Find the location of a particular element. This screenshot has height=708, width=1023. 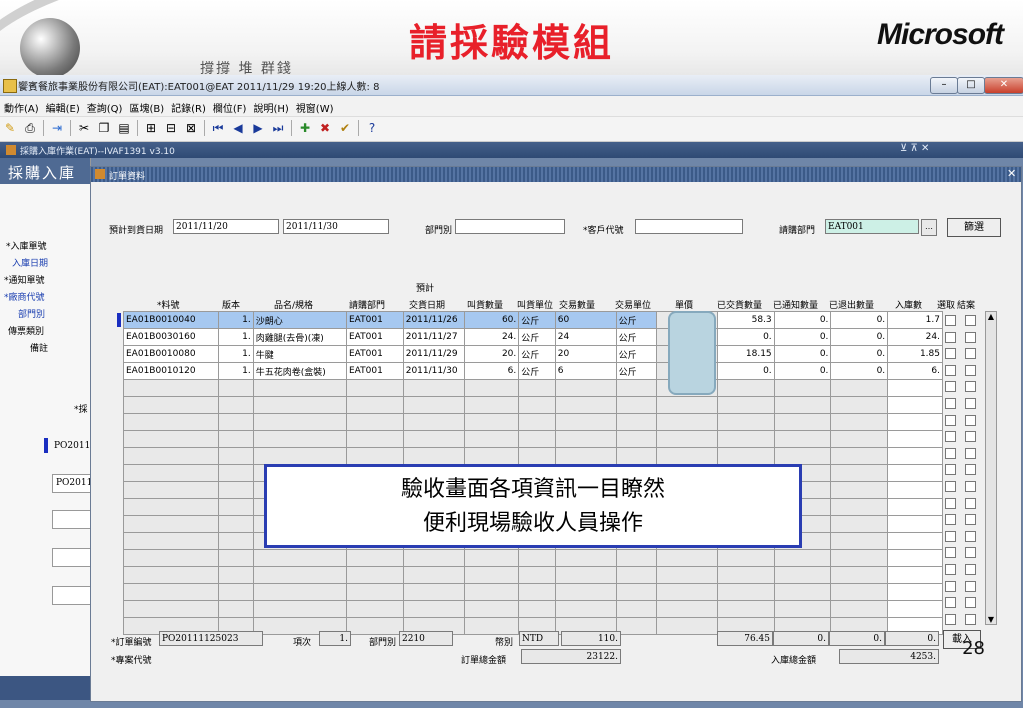

cell-date: 2011/11/27 is located at coordinates (433, 337).